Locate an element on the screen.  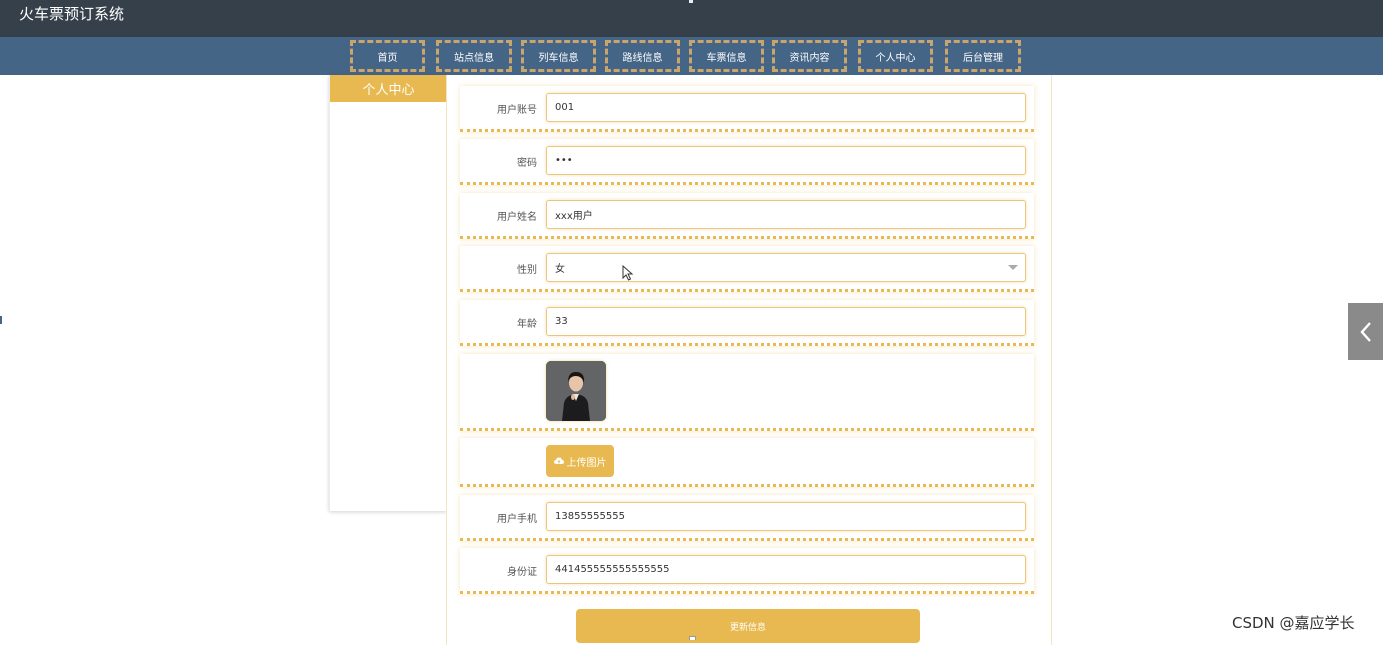
avatar-photo-icon is located at coordinates (576, 391).